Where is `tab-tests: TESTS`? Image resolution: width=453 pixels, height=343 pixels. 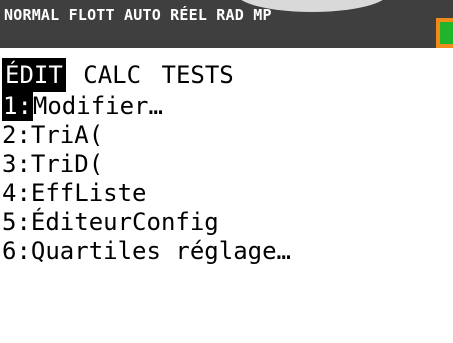
tab-tests: TESTS is located at coordinates (198, 75).